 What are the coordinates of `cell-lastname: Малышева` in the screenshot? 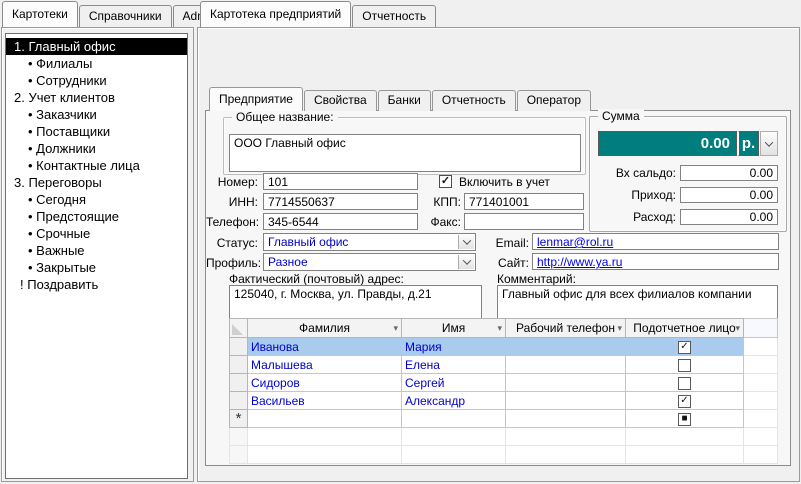 It's located at (324, 364).